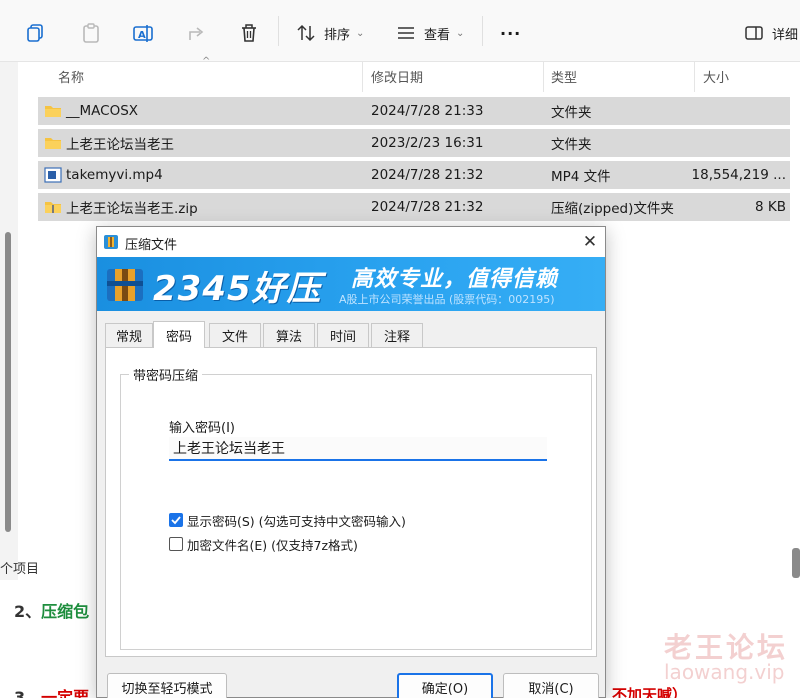  I want to click on column-header-name: 名称, so click(71, 76).